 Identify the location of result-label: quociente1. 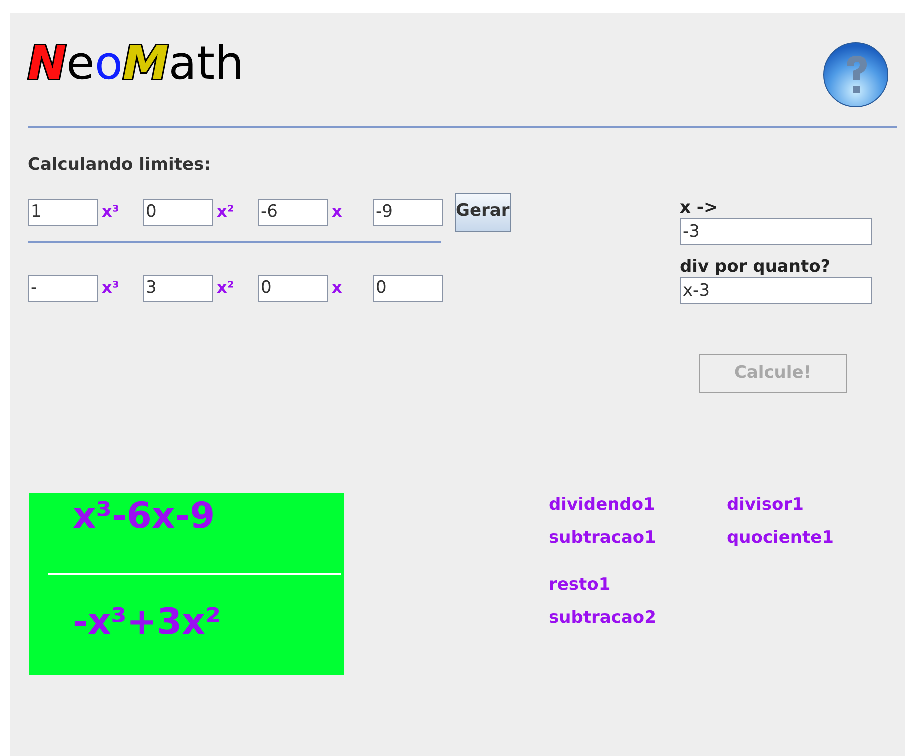
(781, 538).